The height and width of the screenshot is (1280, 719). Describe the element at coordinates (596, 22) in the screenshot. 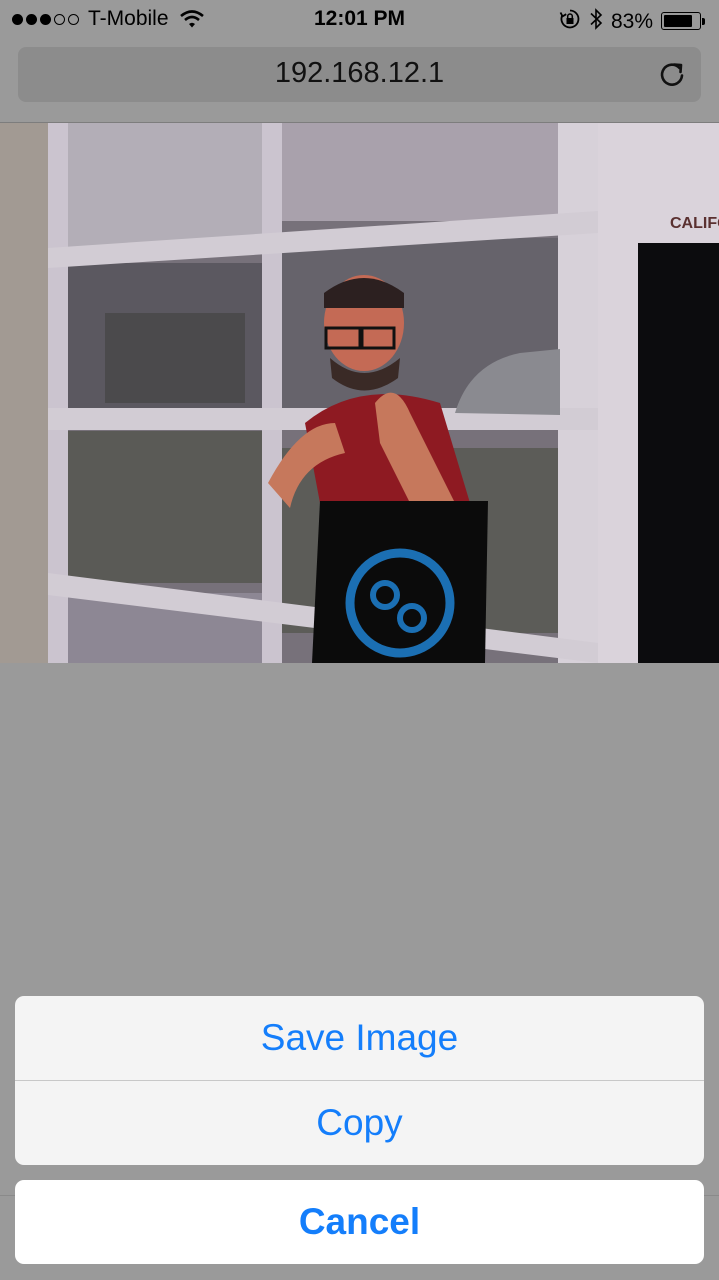

I see `bluetooth-icon` at that location.